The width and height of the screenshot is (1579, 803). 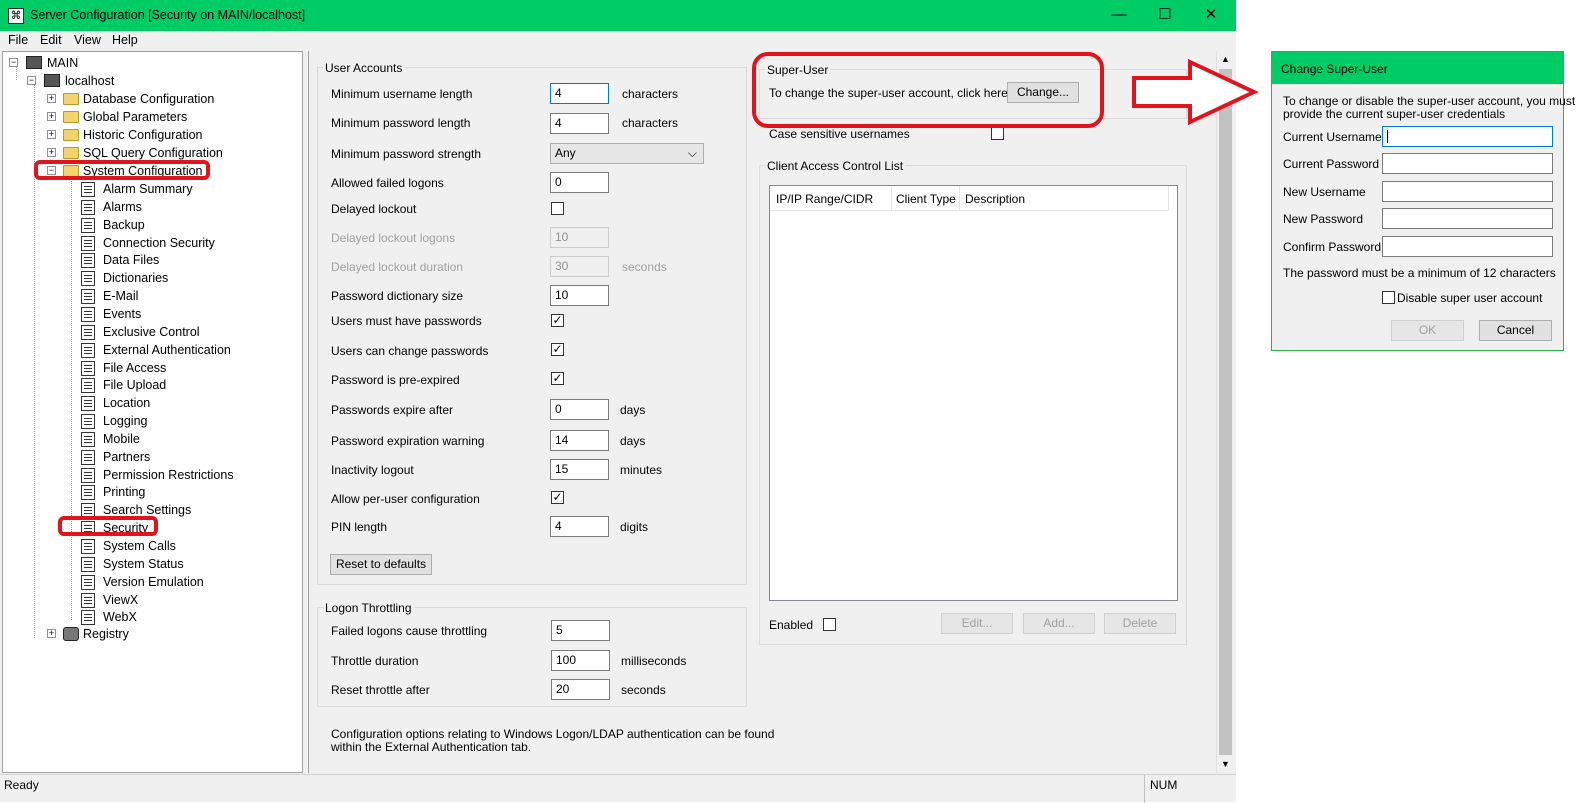 I want to click on expire-after-label: Passwords expire after, so click(x=392, y=410).